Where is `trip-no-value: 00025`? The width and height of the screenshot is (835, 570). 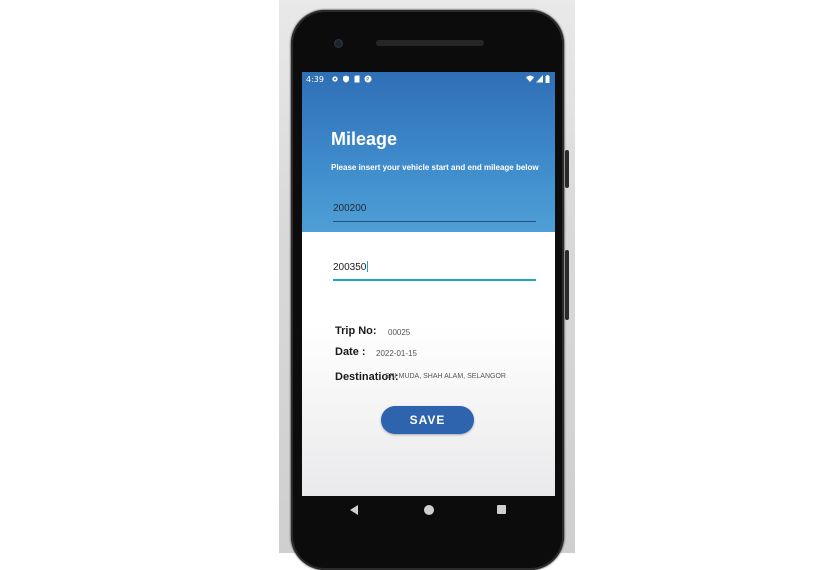 trip-no-value: 00025 is located at coordinates (399, 332).